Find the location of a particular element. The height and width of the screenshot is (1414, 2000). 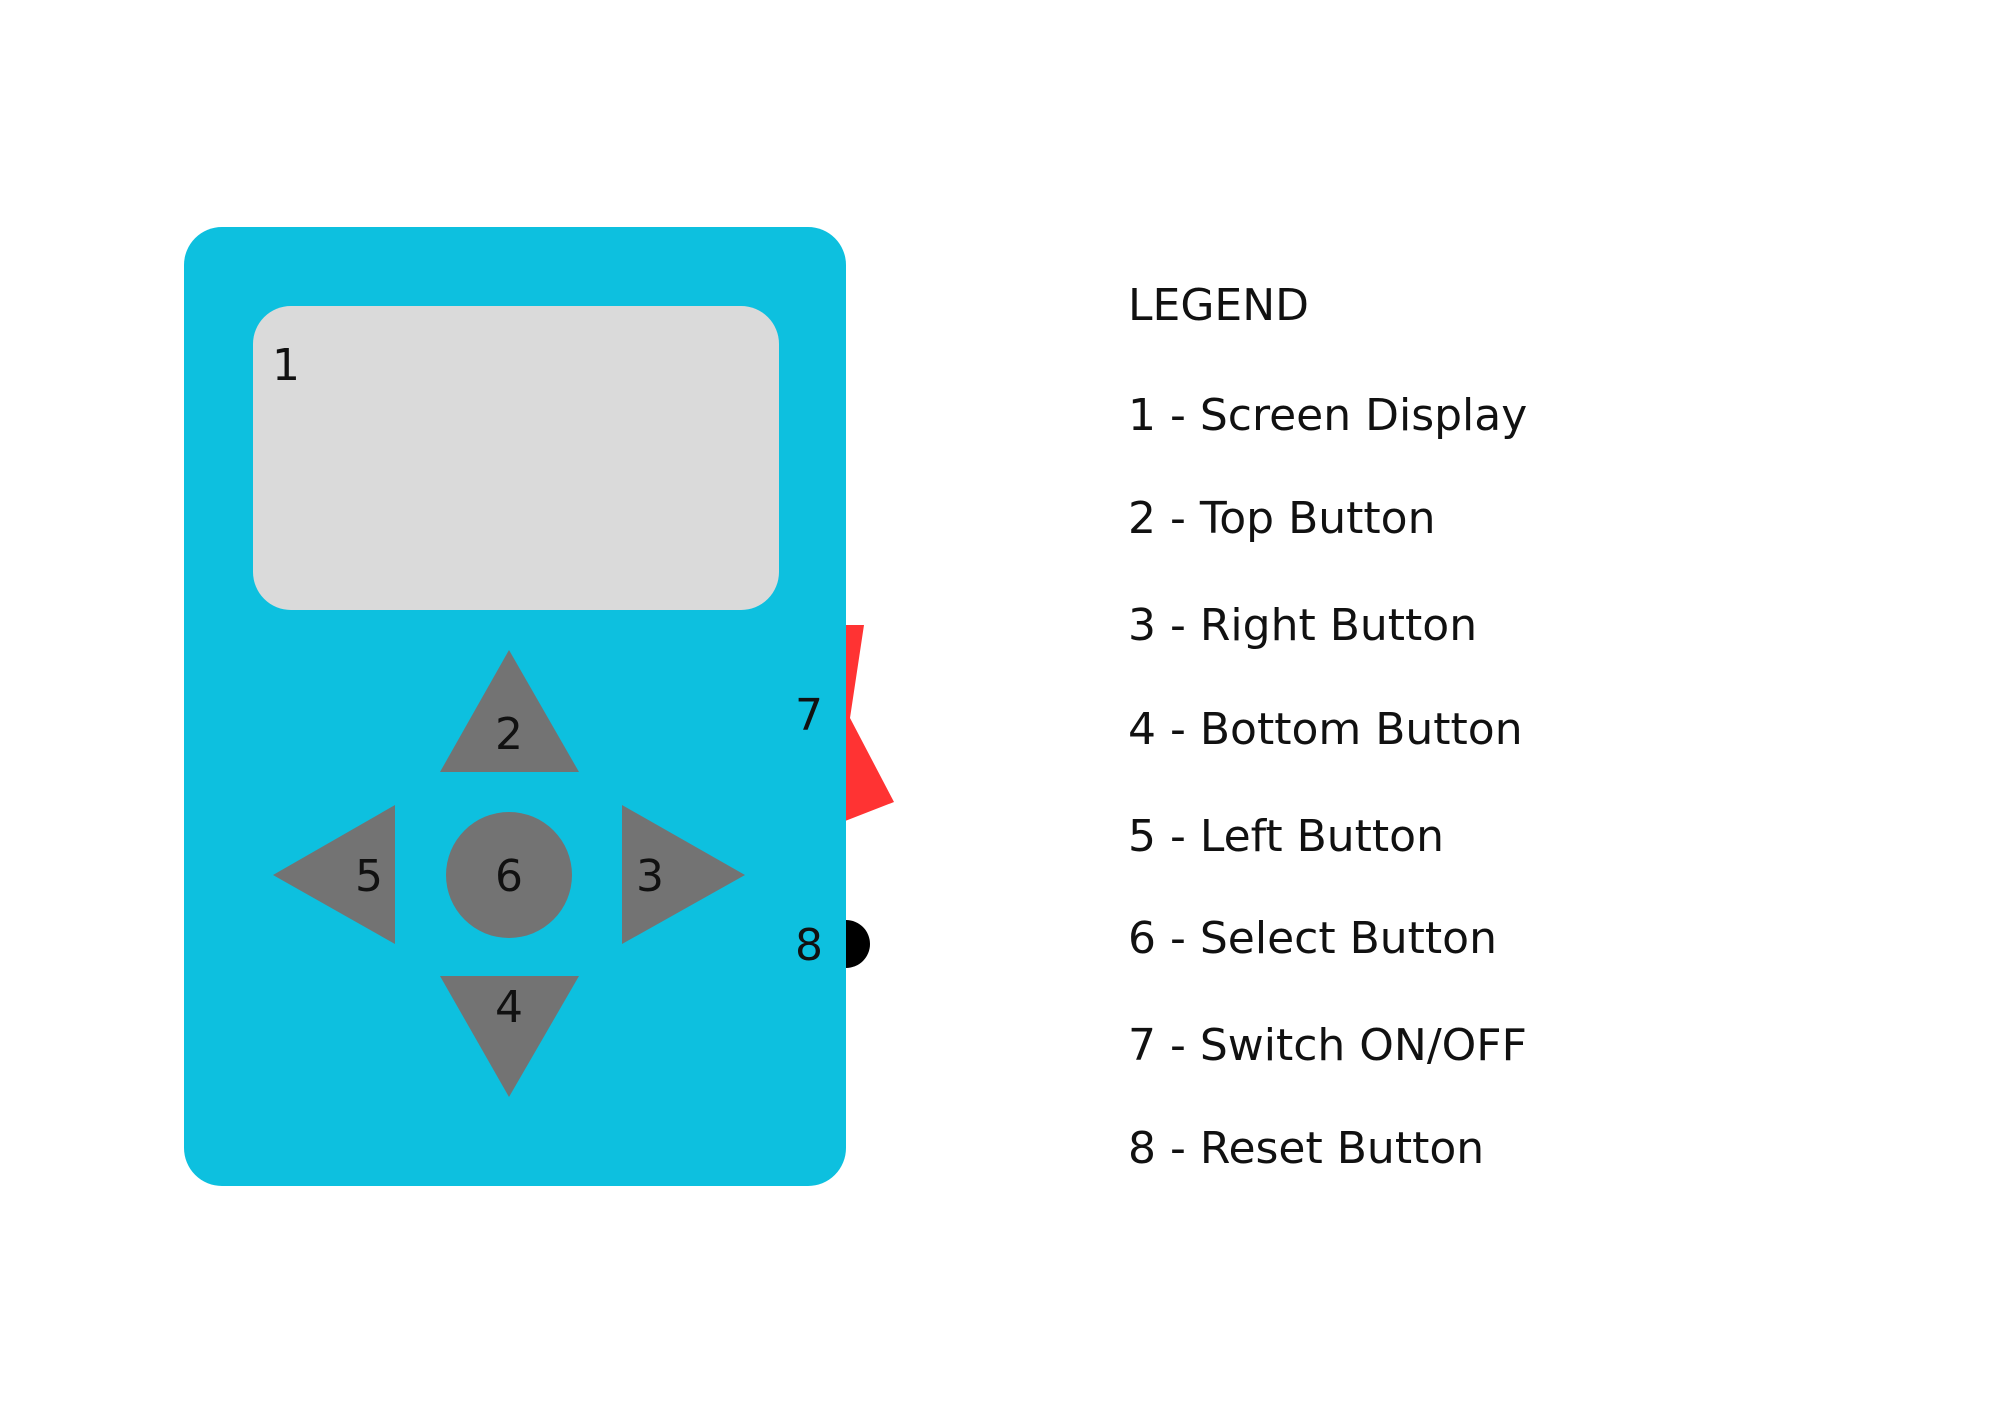

label-bottom: 4 is located at coordinates (509, 1007).